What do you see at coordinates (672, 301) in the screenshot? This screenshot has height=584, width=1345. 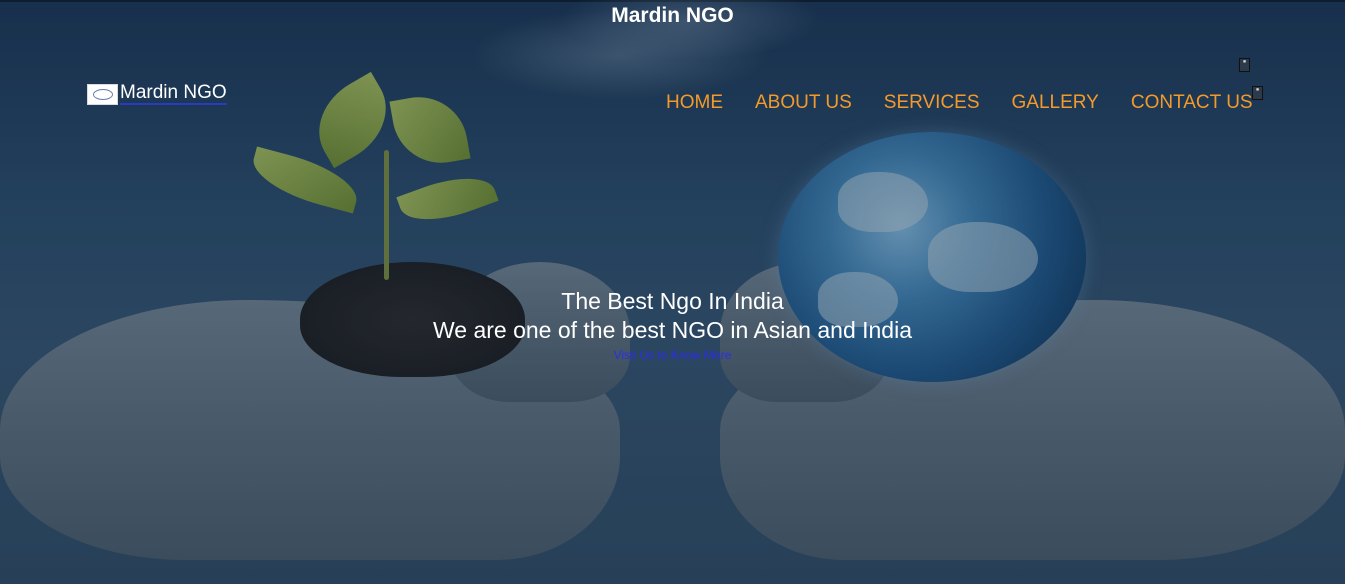 I see `hero-title: The Best Ngo In India` at bounding box center [672, 301].